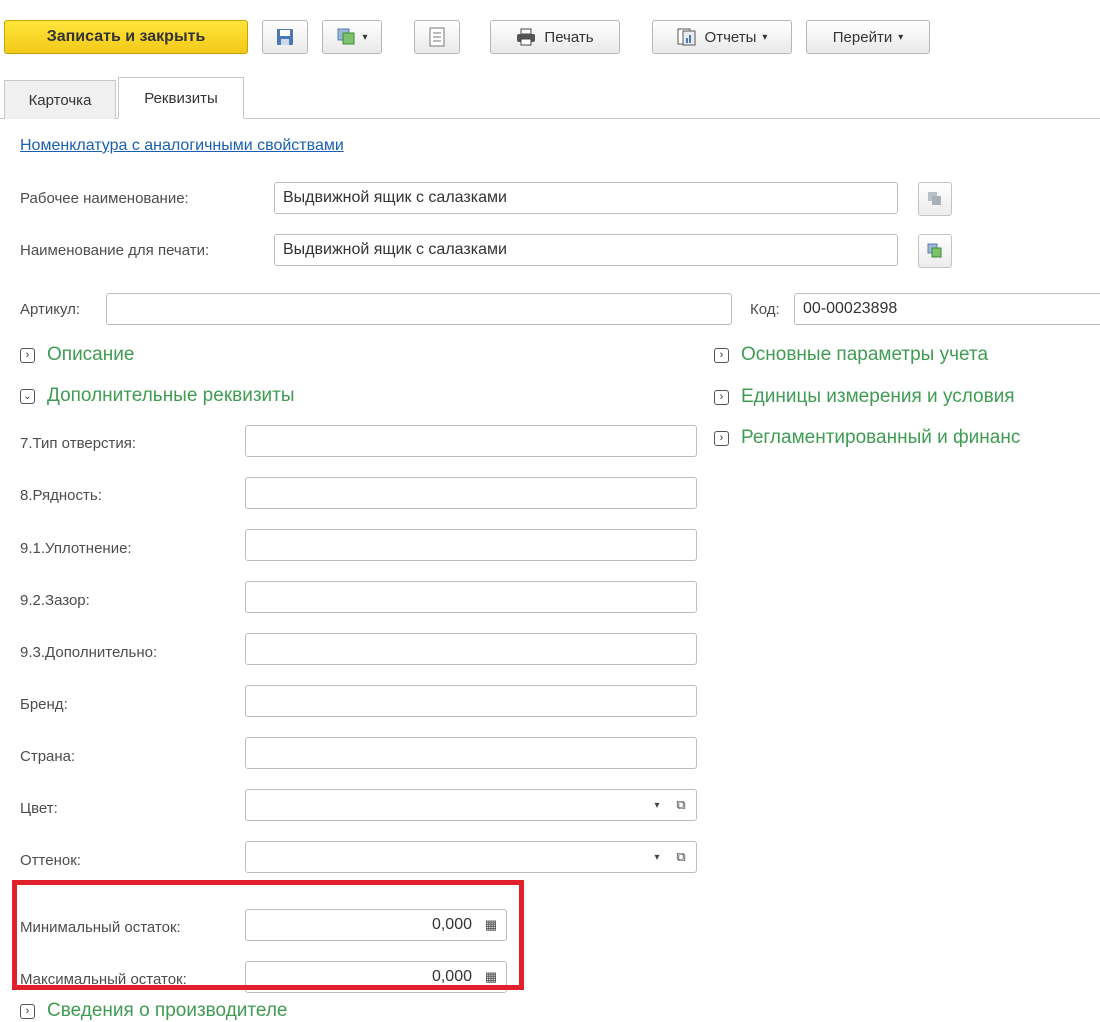 The width and height of the screenshot is (1100, 1022). What do you see at coordinates (765, 309) in the screenshot?
I see `code-label: Код:` at bounding box center [765, 309].